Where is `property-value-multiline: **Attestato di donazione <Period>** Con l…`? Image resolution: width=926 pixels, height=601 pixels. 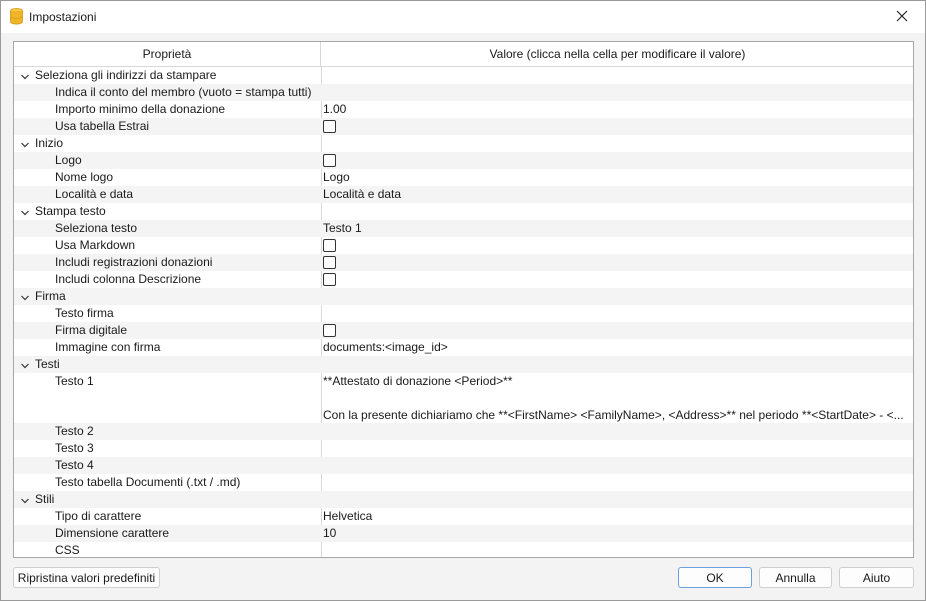 property-value-multiline: **Attestato di donazione <Period>** Con l… is located at coordinates (617, 398).